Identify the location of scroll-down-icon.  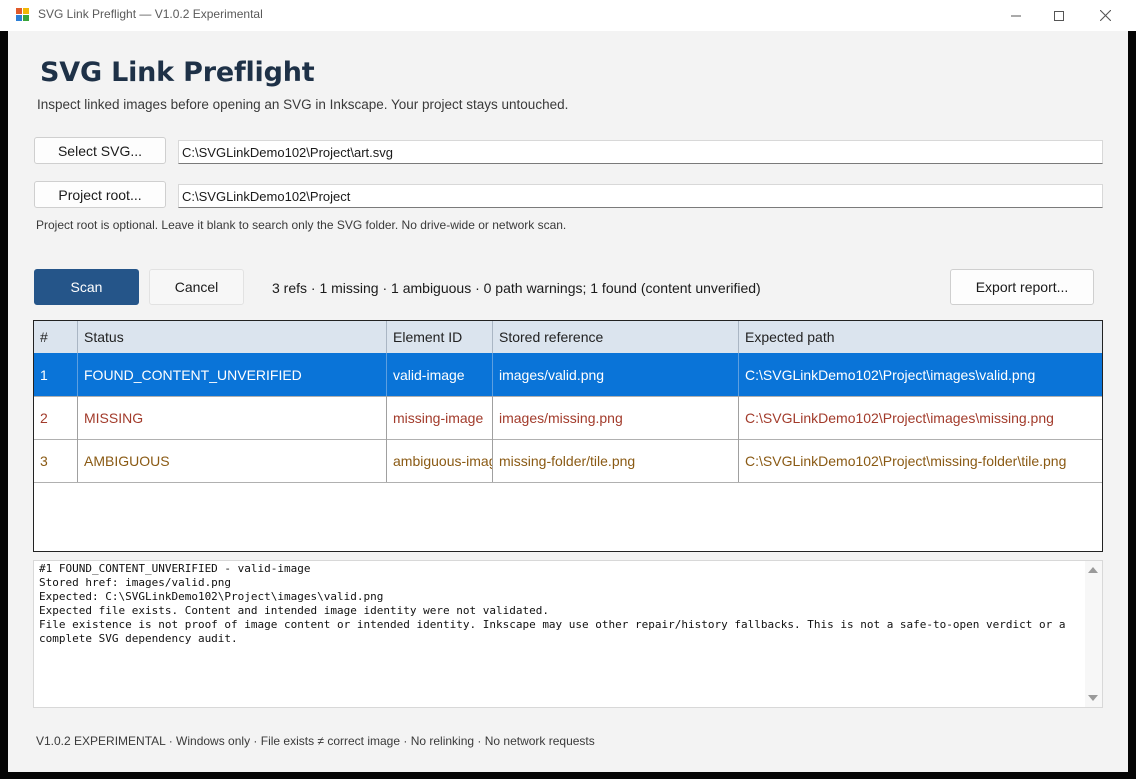
(1093, 698).